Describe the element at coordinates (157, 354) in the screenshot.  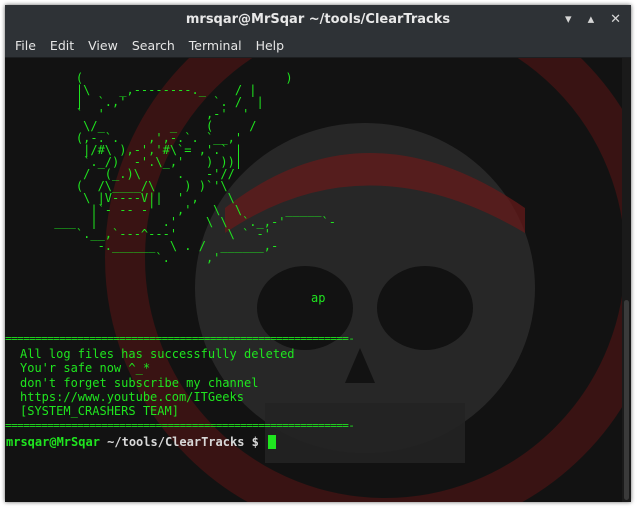
I see `output-line: All log files has successfully deleted` at that location.